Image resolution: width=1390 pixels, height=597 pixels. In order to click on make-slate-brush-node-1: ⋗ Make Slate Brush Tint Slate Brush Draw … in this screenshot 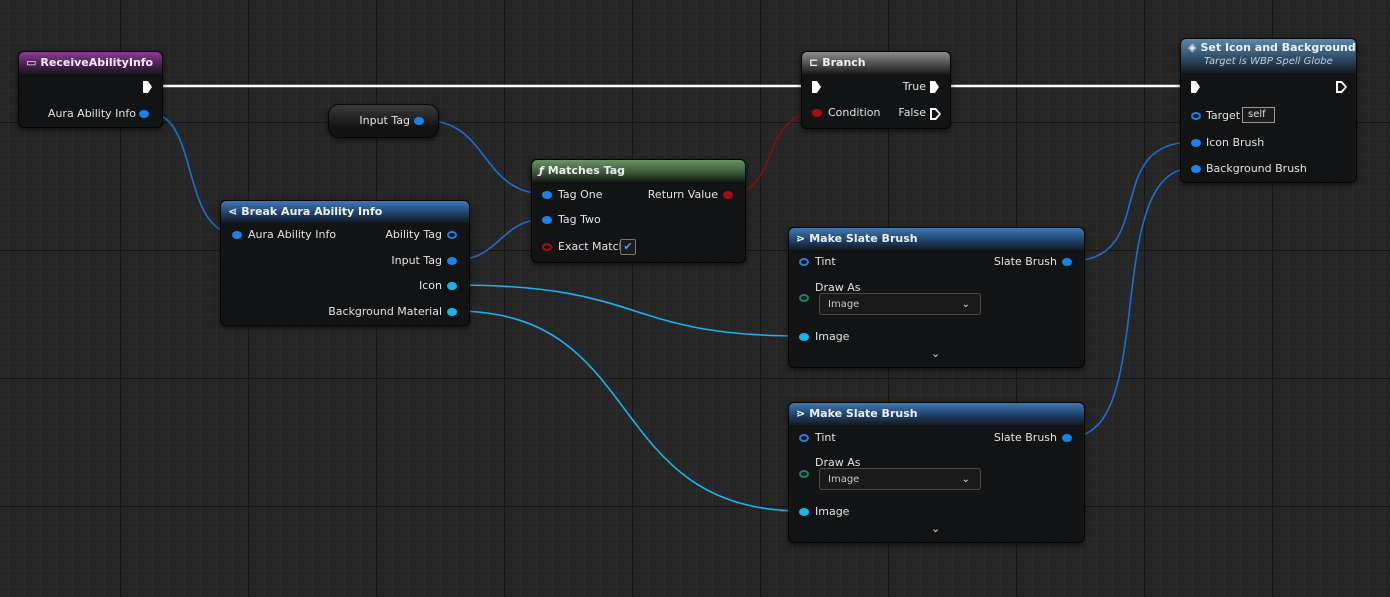, I will do `click(936, 297)`.